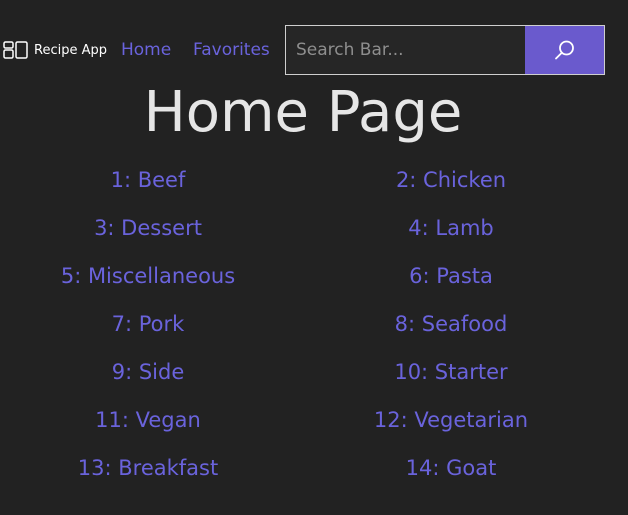 Image resolution: width=628 pixels, height=515 pixels. I want to click on category-link-starter: 10: Starter, so click(451, 372).